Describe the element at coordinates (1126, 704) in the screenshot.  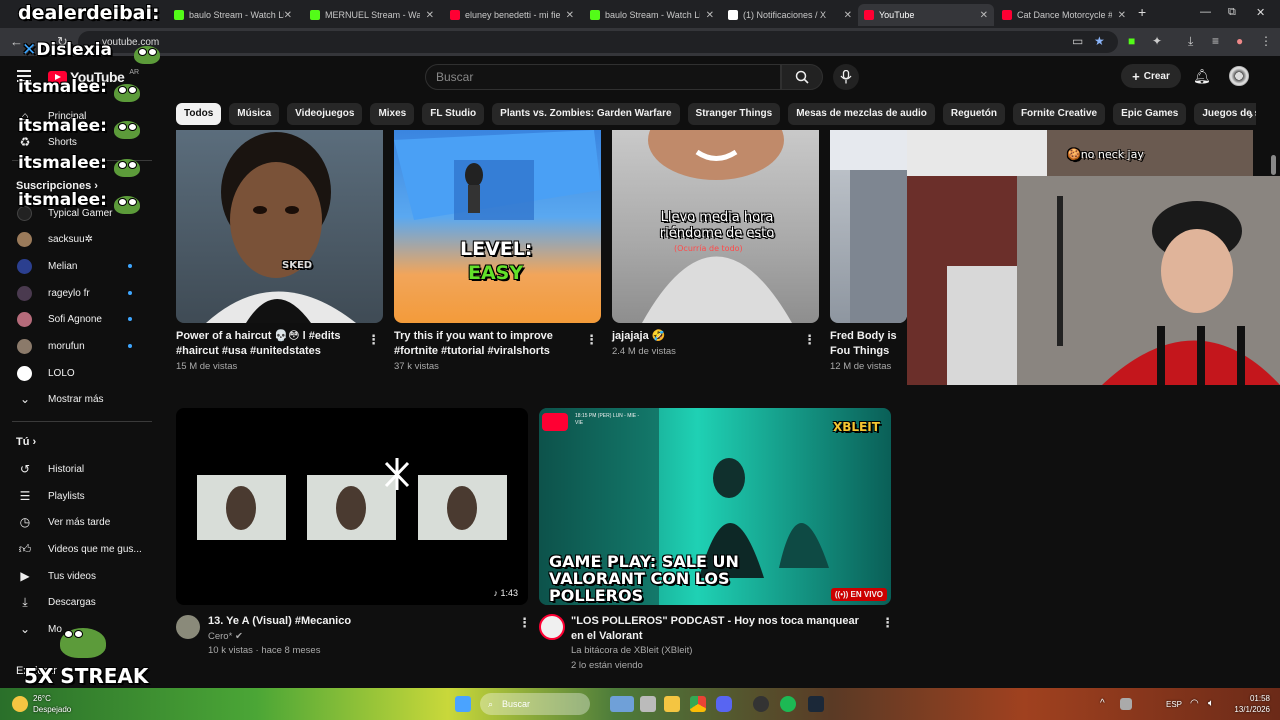
I see `tray-app-icon` at that location.